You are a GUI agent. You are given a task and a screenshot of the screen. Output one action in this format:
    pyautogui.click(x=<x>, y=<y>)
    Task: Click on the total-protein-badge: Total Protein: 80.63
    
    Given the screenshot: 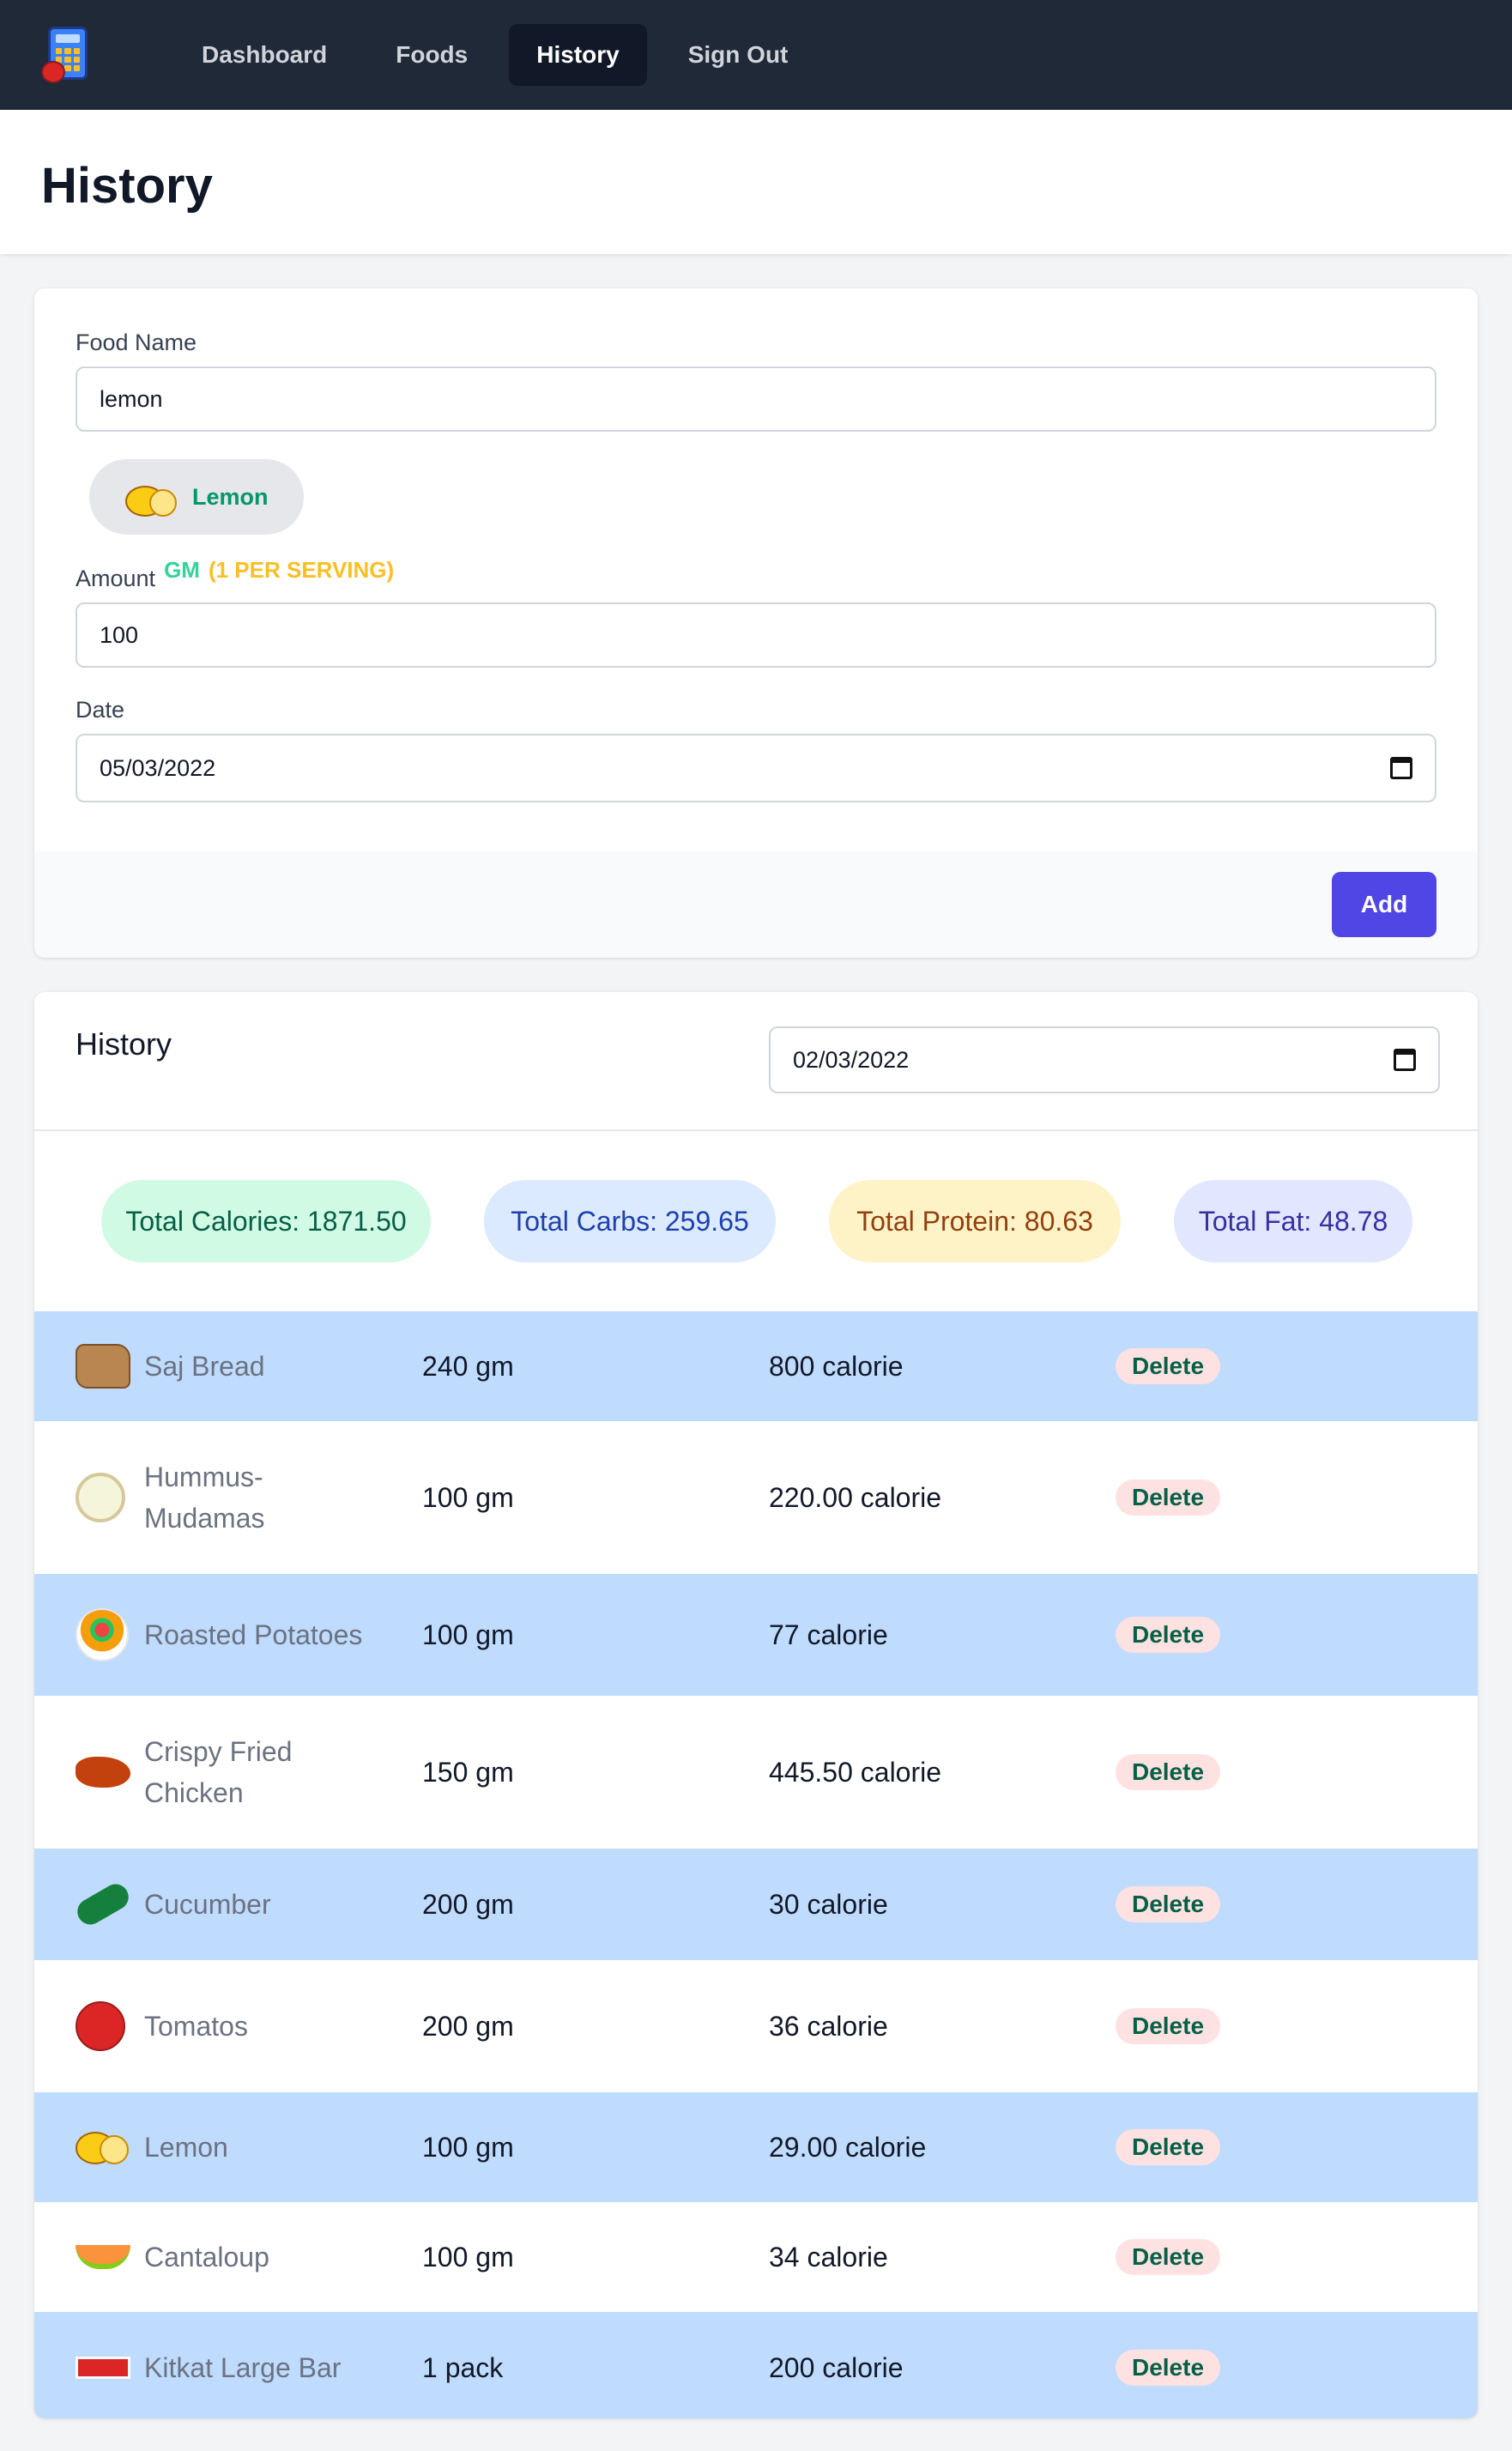 What is the action you would take?
    pyautogui.click(x=975, y=1221)
    